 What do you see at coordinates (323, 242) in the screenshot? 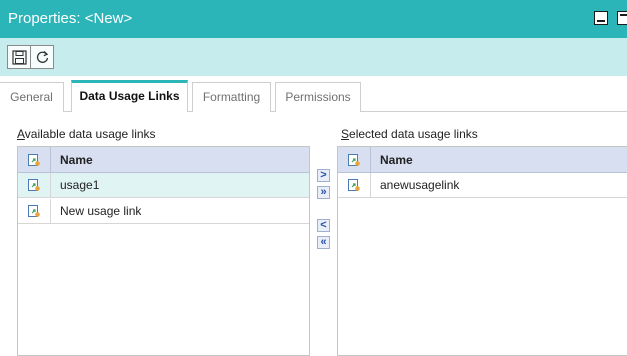
I see `remove-all-button: «` at bounding box center [323, 242].